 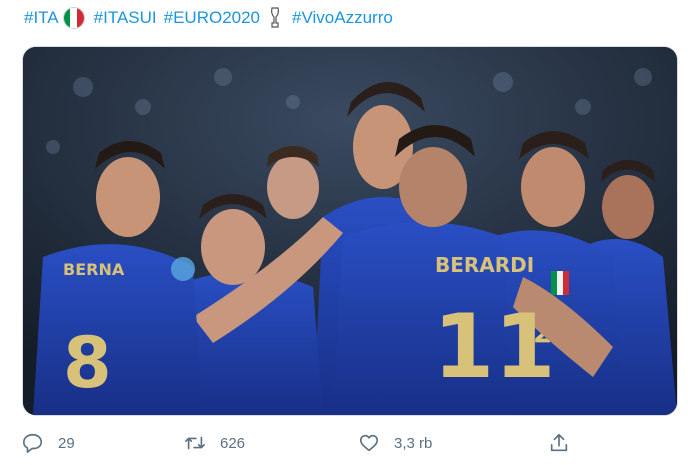 I want to click on left-jersey-name: BERNA, so click(x=94, y=269).